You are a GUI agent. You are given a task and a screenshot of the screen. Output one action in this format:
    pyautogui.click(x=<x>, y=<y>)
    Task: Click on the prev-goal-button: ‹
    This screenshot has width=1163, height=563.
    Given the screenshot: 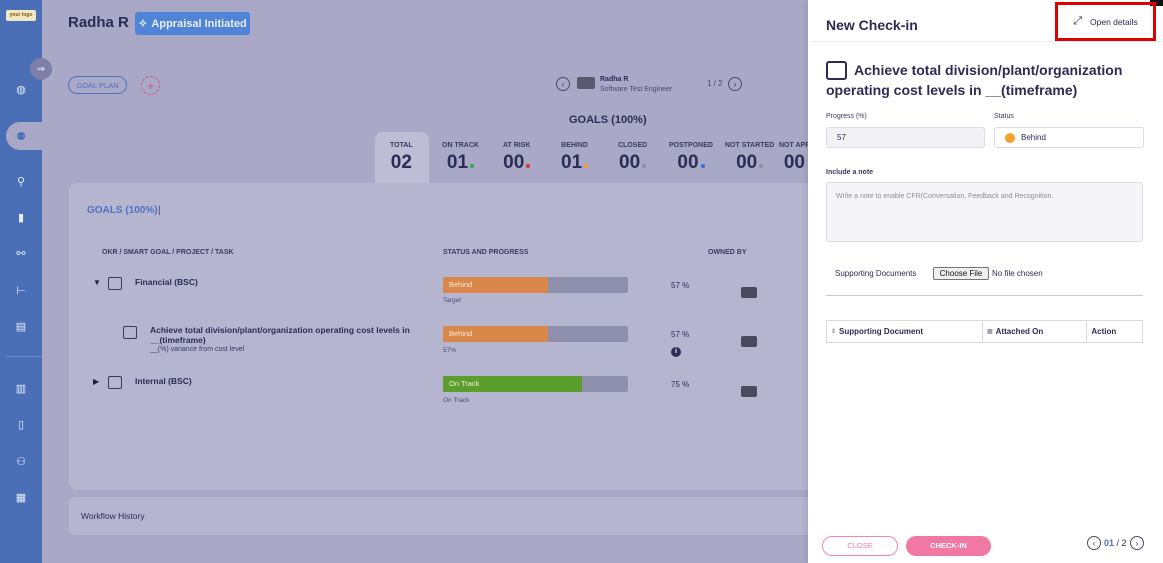 What is the action you would take?
    pyautogui.click(x=1094, y=543)
    